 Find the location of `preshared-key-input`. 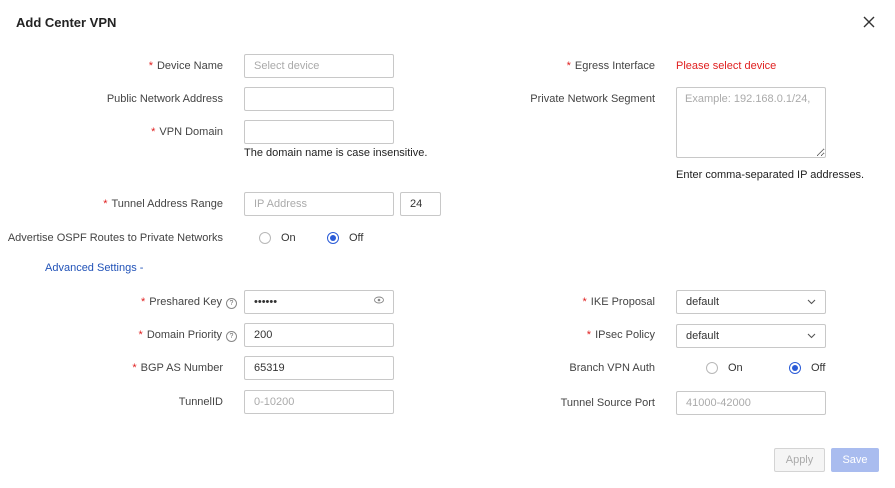

preshared-key-input is located at coordinates (319, 302).